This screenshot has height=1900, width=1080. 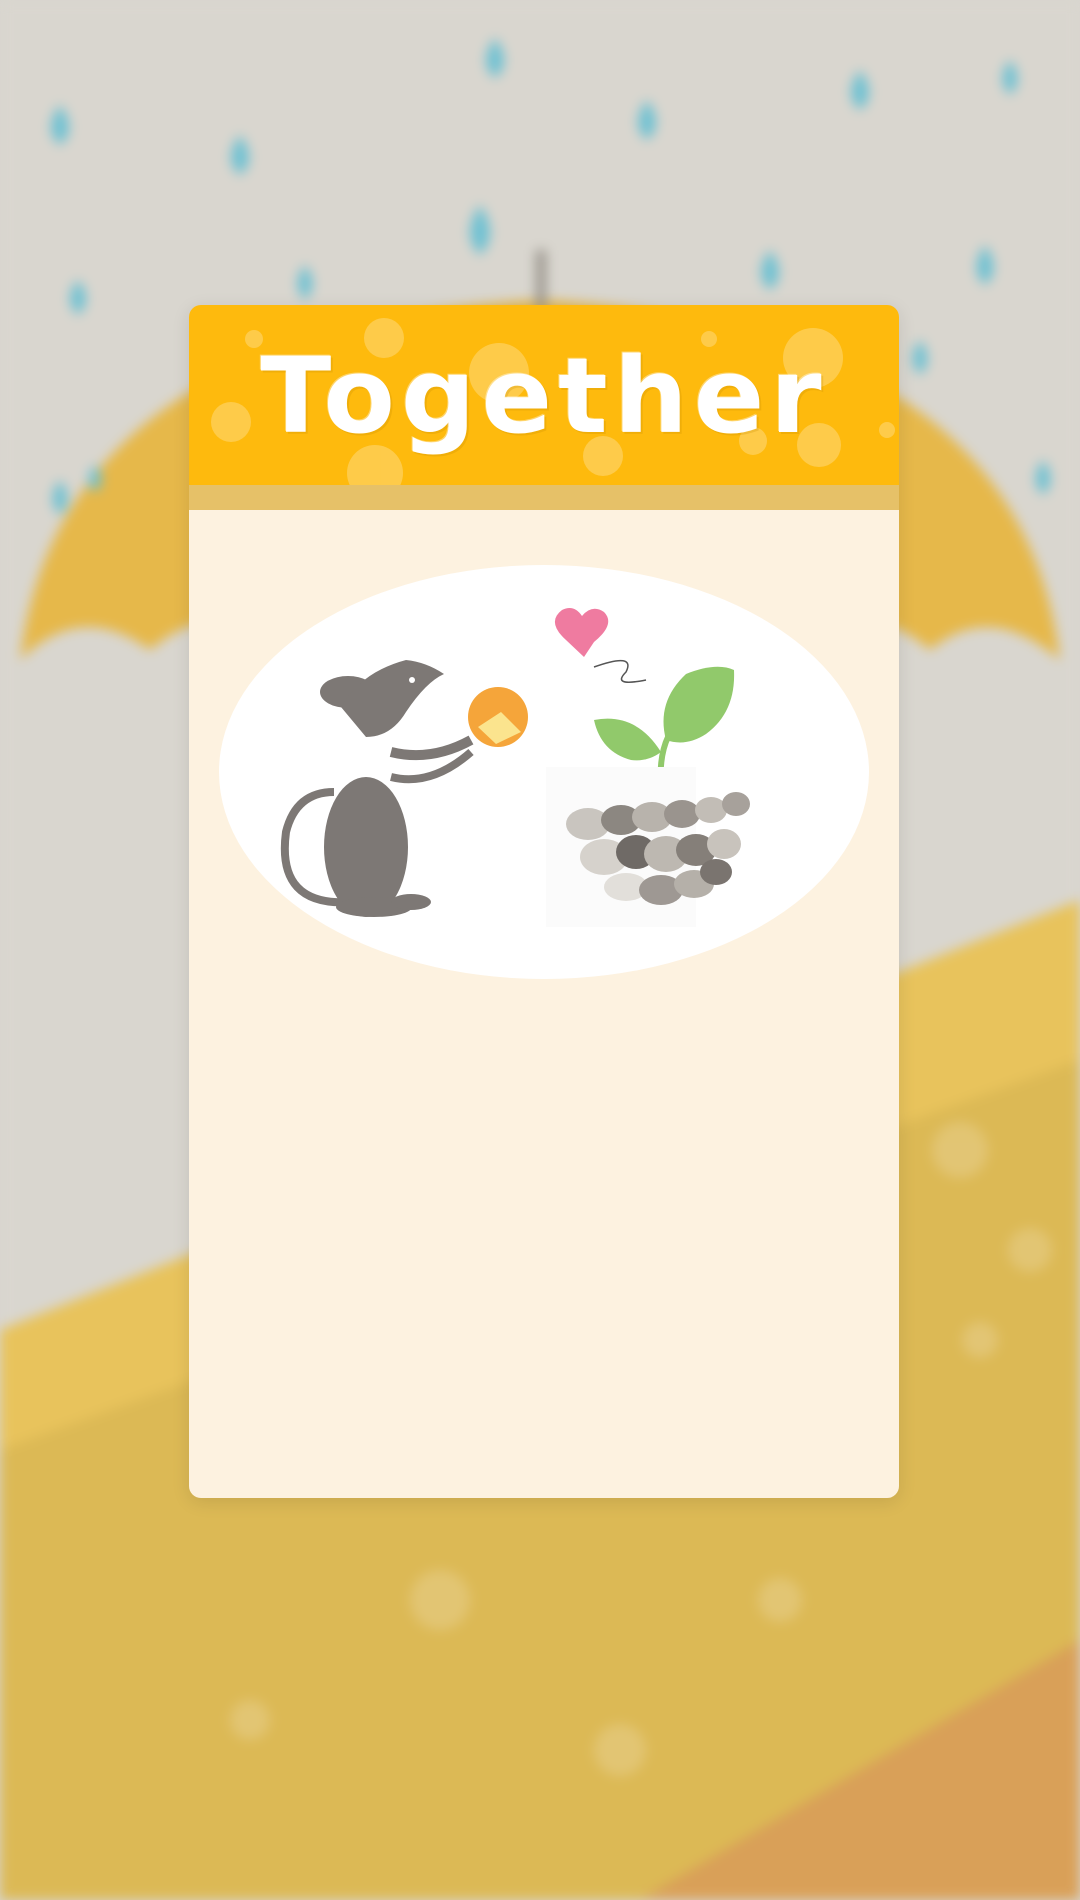 I want to click on page-title: Together, so click(x=544, y=396).